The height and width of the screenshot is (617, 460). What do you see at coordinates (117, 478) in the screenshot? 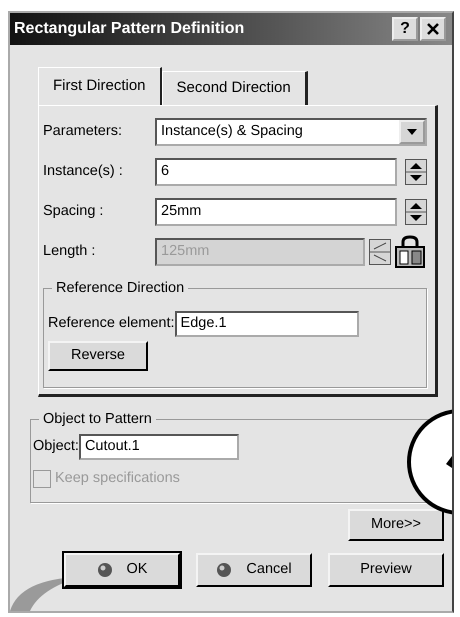
I see `checkbox-label: Keep specifications` at bounding box center [117, 478].